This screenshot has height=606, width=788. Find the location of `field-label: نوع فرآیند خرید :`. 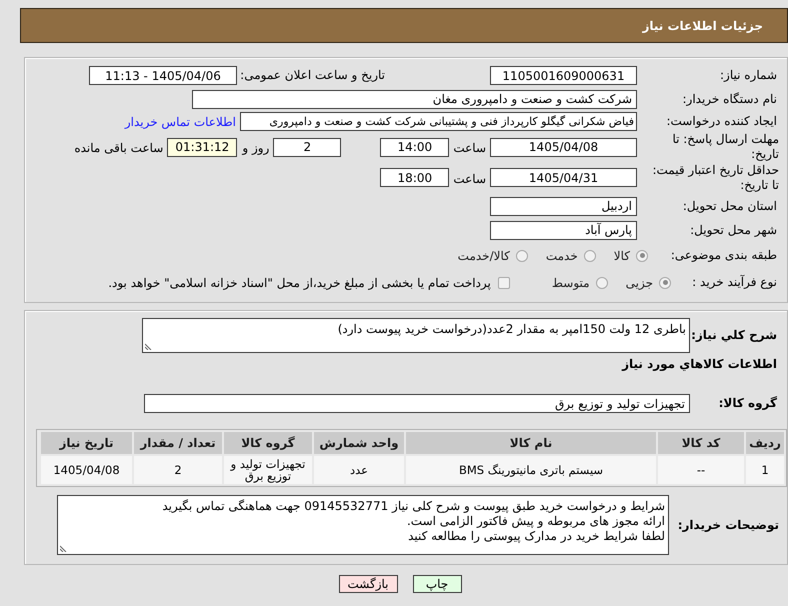

field-label: نوع فرآیند خرید : is located at coordinates (734, 282).